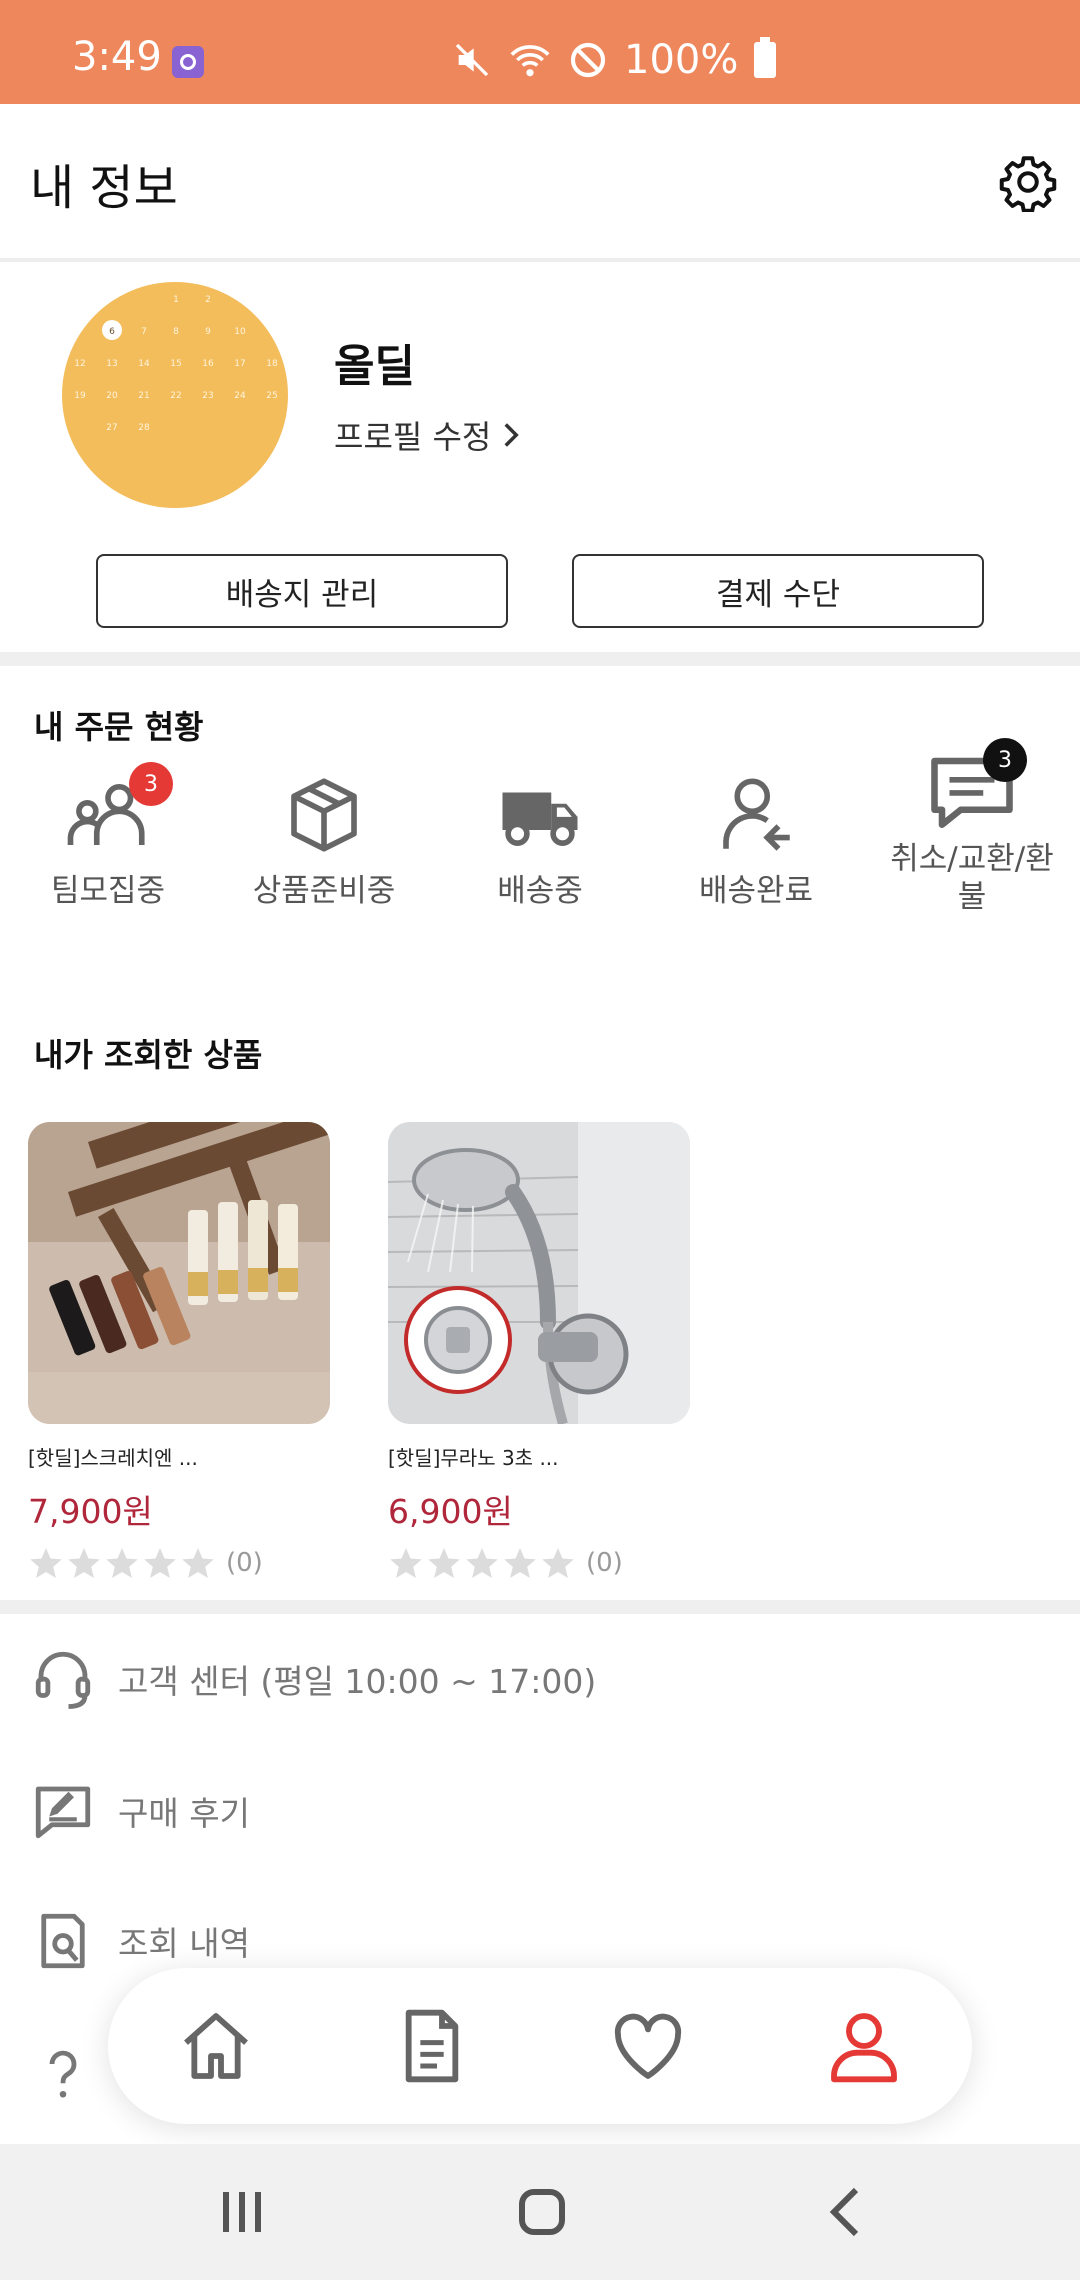  I want to click on order-status-row: 3 팀모집중 상품준비중 배송중 배송완료 3 취소/교환/환 불, so click(540, 854).